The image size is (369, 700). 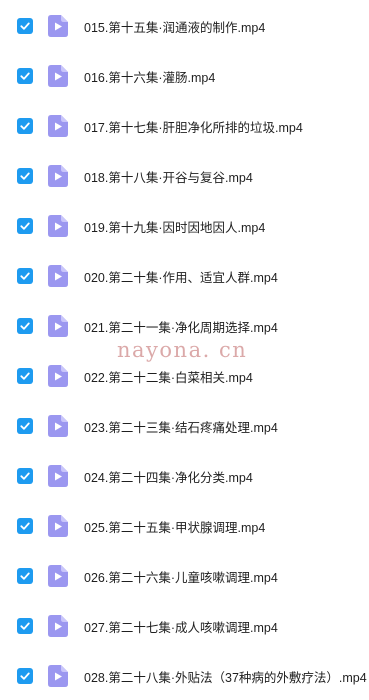 I want to click on file-name: 025.第二十五集·甲状腺调理.mp4, so click(x=175, y=527).